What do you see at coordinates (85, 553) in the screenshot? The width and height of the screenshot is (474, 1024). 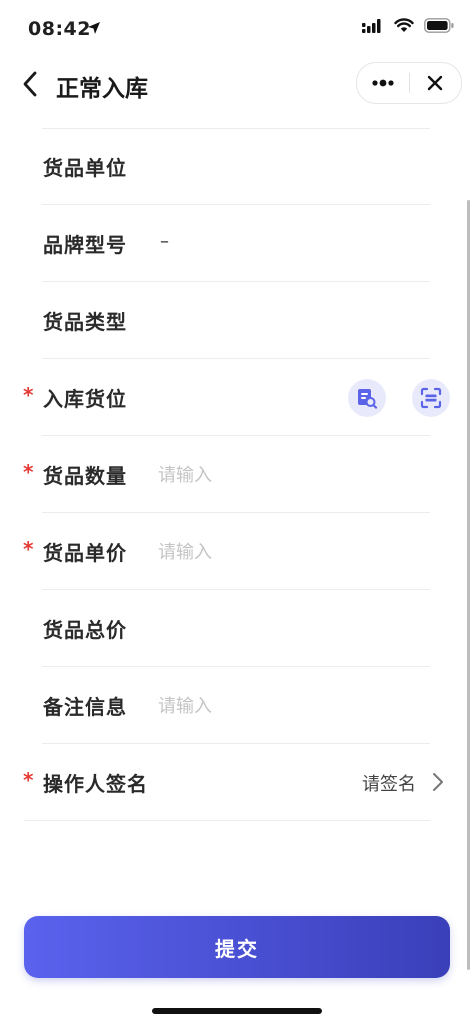 I see `field-label-unit-price: 货品单价` at bounding box center [85, 553].